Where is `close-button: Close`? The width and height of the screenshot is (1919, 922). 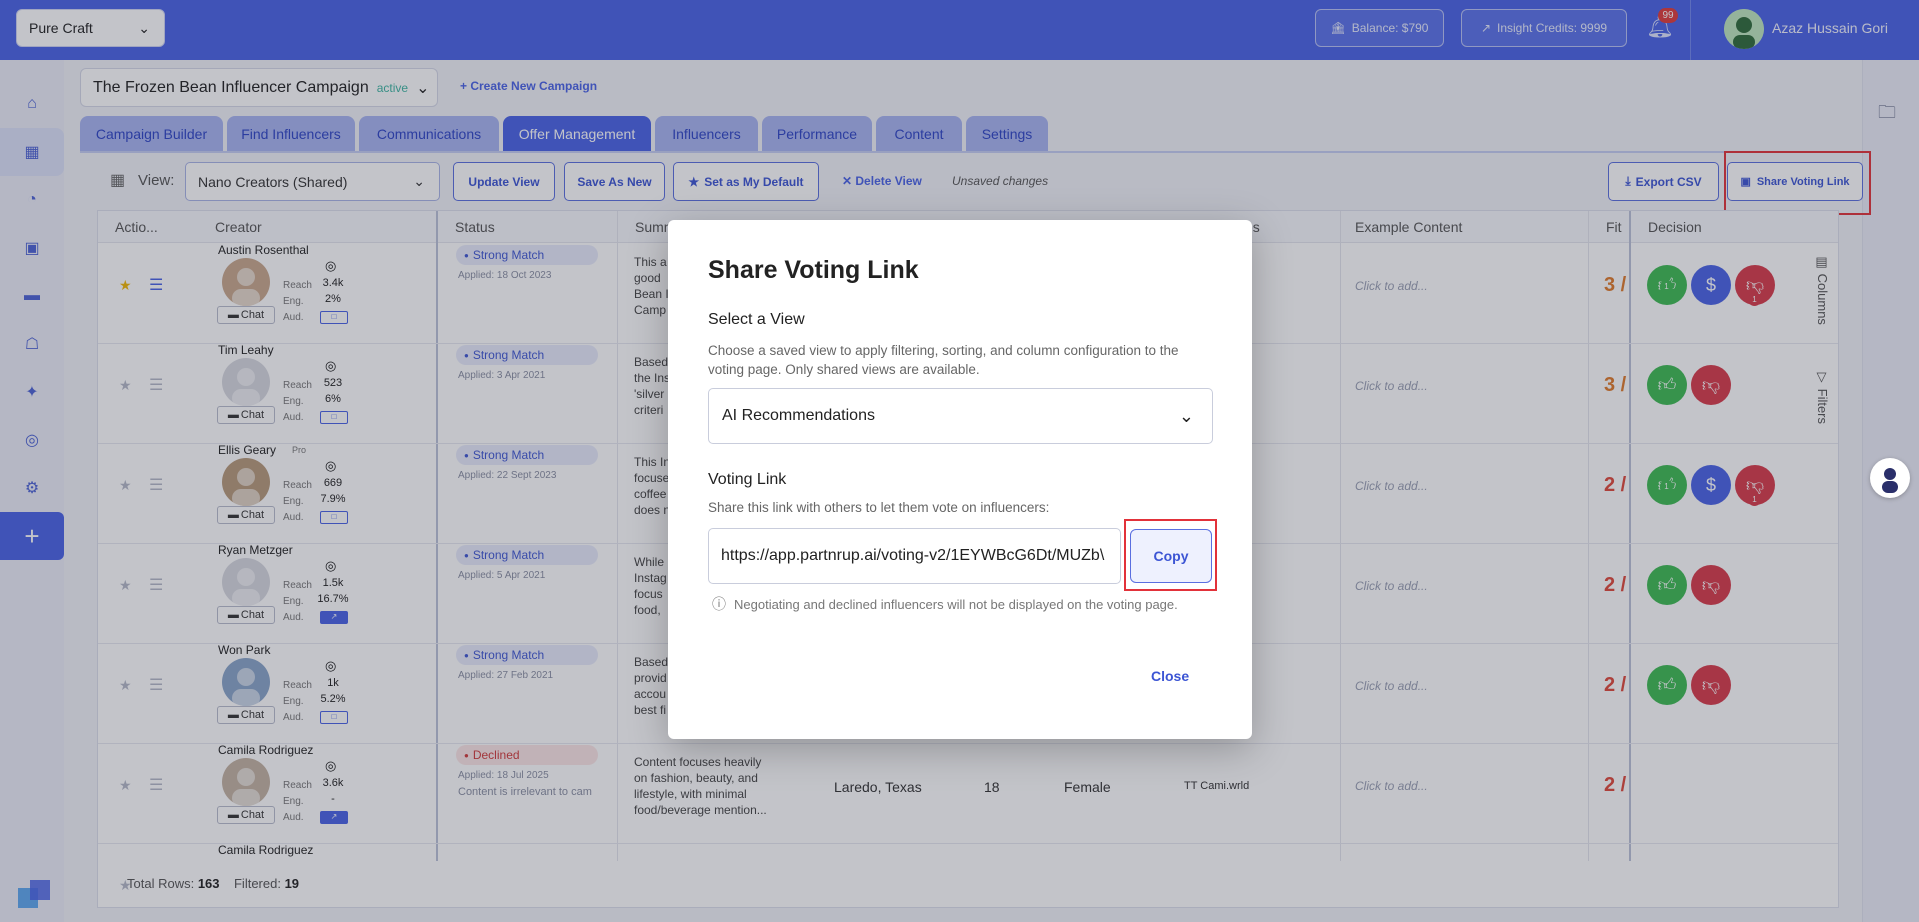 close-button: Close is located at coordinates (1170, 676).